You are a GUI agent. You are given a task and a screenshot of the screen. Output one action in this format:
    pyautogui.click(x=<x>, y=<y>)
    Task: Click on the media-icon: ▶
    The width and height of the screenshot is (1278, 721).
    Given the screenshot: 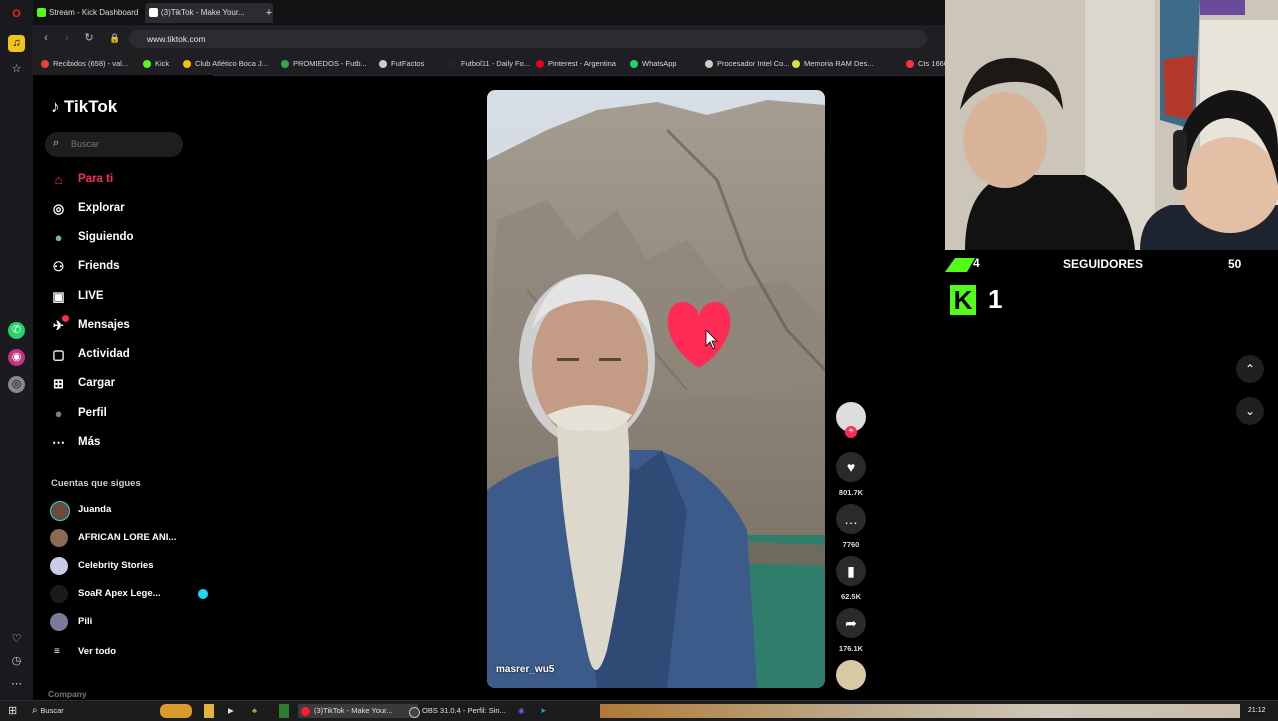 What is the action you would take?
    pyautogui.click(x=233, y=711)
    